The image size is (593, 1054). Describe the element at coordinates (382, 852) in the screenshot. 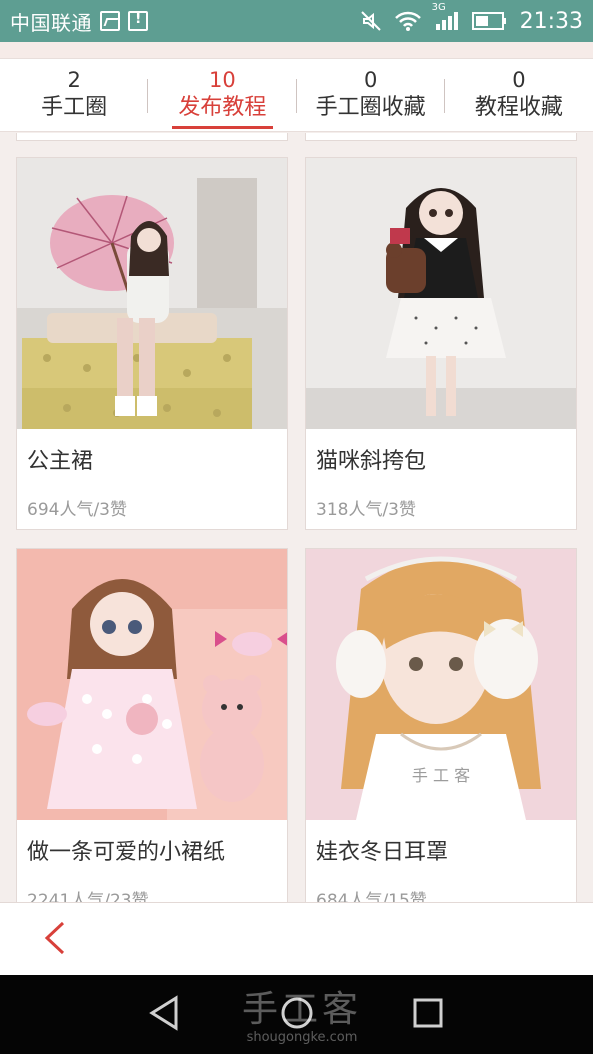

I see `tutorial-title: 娃衣冬日耳罩` at that location.